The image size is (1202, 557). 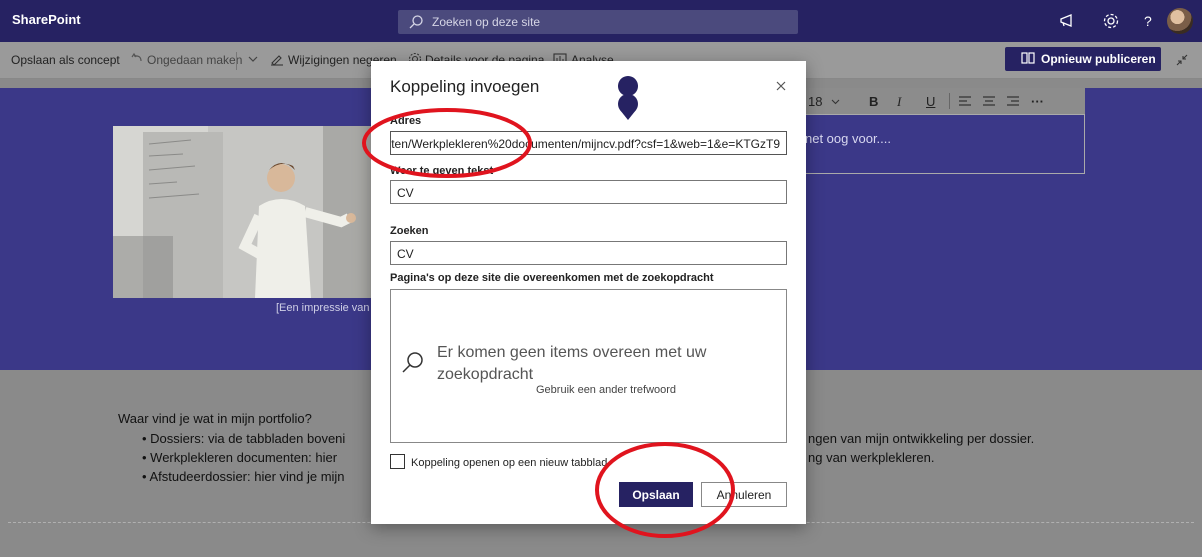 I want to click on bullet-2-text: Werkplekleren documenten: hier, so click(x=244, y=457).